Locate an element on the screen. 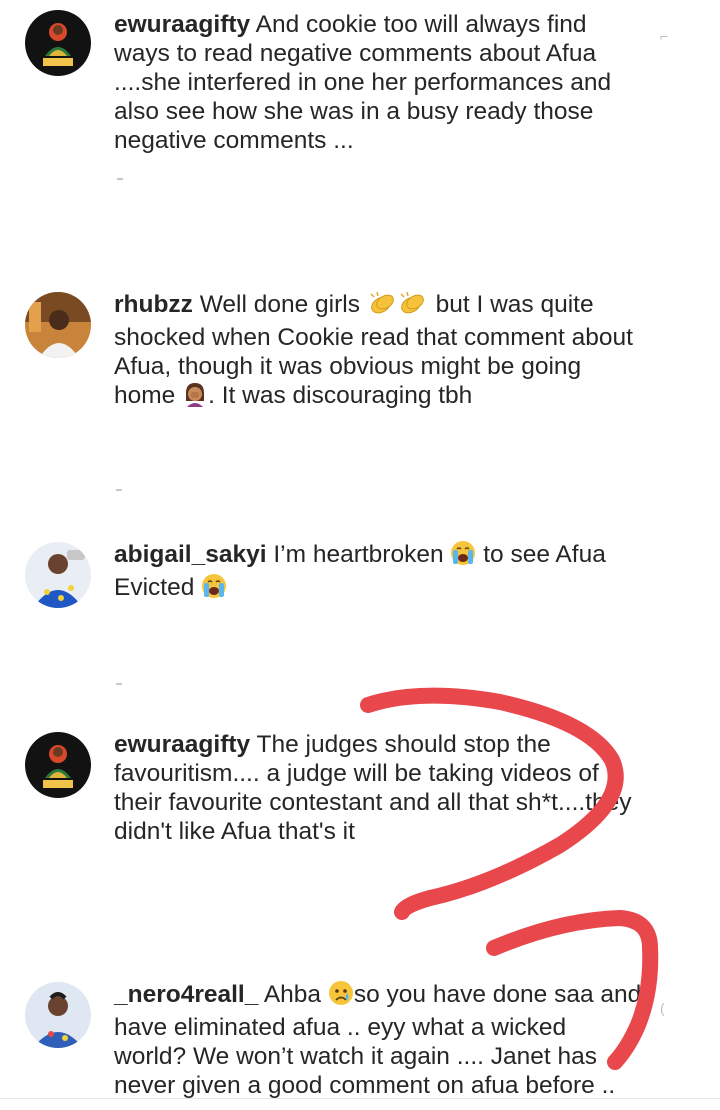 Image resolution: width=720 pixels, height=1110 pixels. comment-body: . It was discouraging tbh is located at coordinates (340, 395).